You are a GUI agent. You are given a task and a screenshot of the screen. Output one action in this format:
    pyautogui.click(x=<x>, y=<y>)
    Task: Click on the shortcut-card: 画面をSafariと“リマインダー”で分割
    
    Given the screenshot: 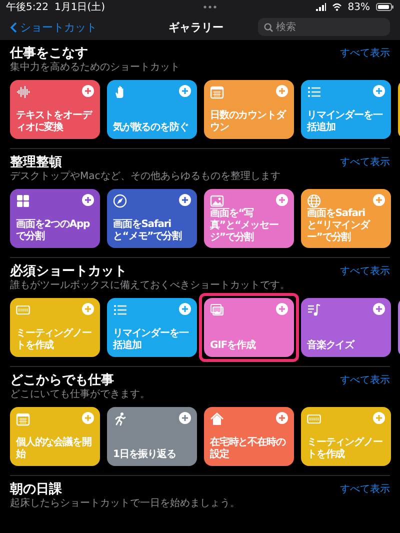 What is the action you would take?
    pyautogui.click(x=346, y=218)
    